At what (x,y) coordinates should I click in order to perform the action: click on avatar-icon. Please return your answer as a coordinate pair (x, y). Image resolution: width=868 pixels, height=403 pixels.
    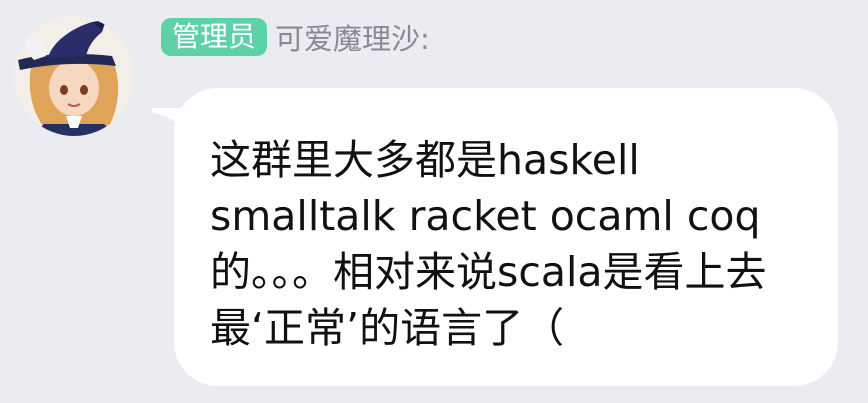
    Looking at the image, I should click on (74, 76).